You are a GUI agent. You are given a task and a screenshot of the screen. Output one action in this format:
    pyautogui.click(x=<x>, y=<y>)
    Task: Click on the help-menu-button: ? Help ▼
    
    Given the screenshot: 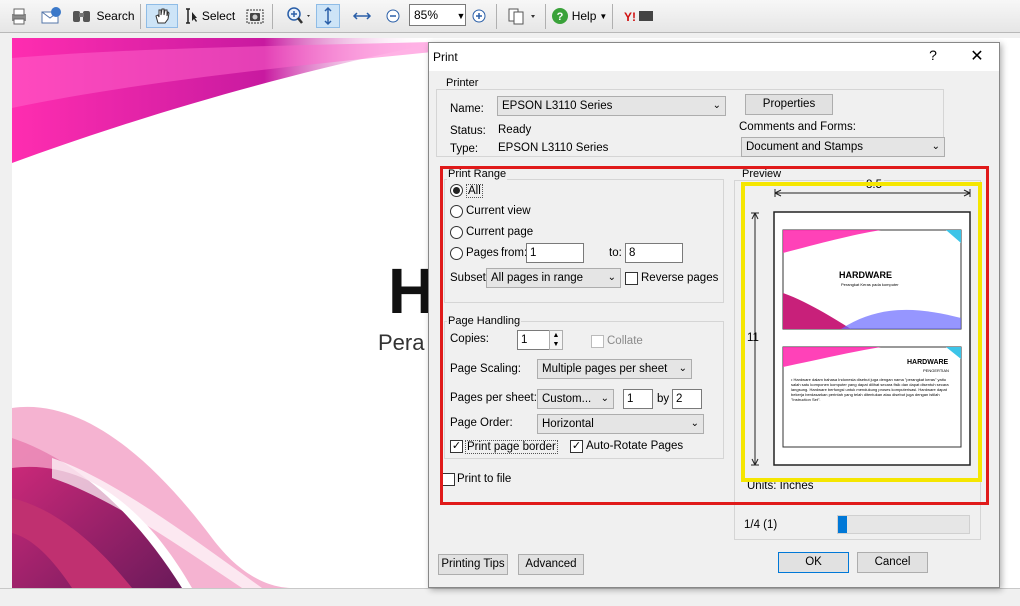 What is the action you would take?
    pyautogui.click(x=579, y=16)
    